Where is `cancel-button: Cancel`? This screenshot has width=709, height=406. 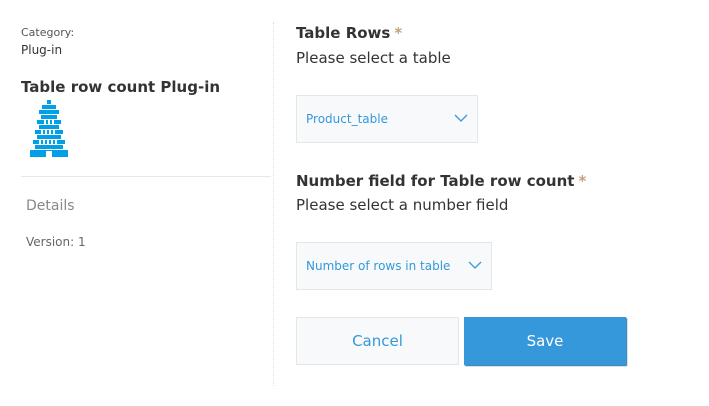
cancel-button: Cancel is located at coordinates (377, 341).